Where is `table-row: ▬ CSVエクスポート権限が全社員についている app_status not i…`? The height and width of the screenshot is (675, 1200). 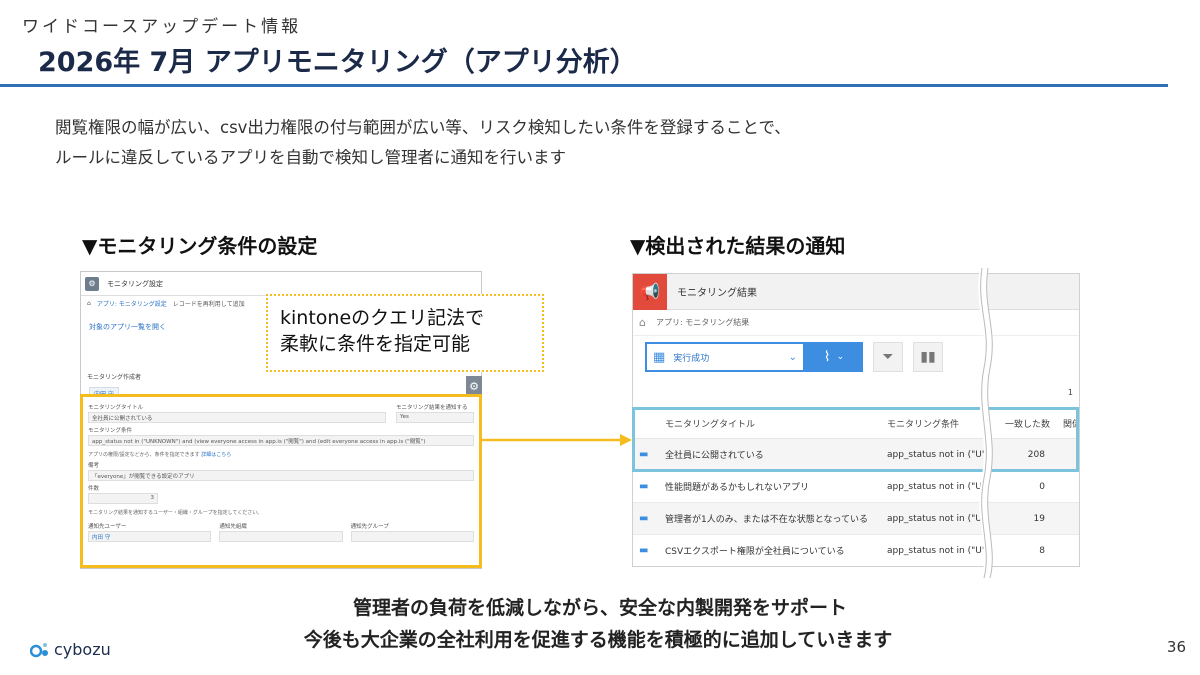
table-row: ▬ CSVエクスポート権限が全社員についている app_status not i… is located at coordinates (856, 550).